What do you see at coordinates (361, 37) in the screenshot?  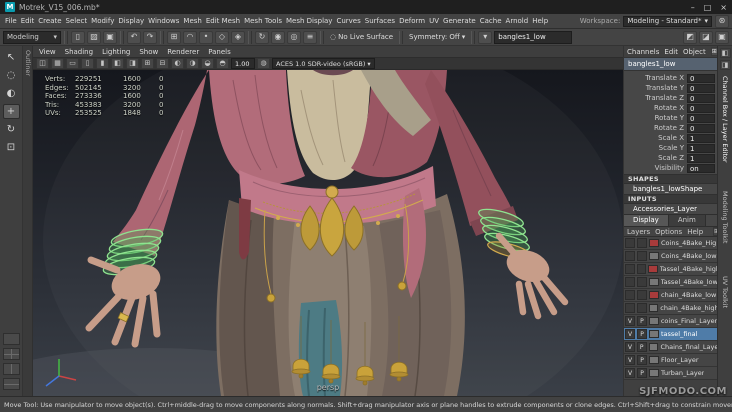 I see `no-live-surface-indicator: ◌ No Live Surface` at bounding box center [361, 37].